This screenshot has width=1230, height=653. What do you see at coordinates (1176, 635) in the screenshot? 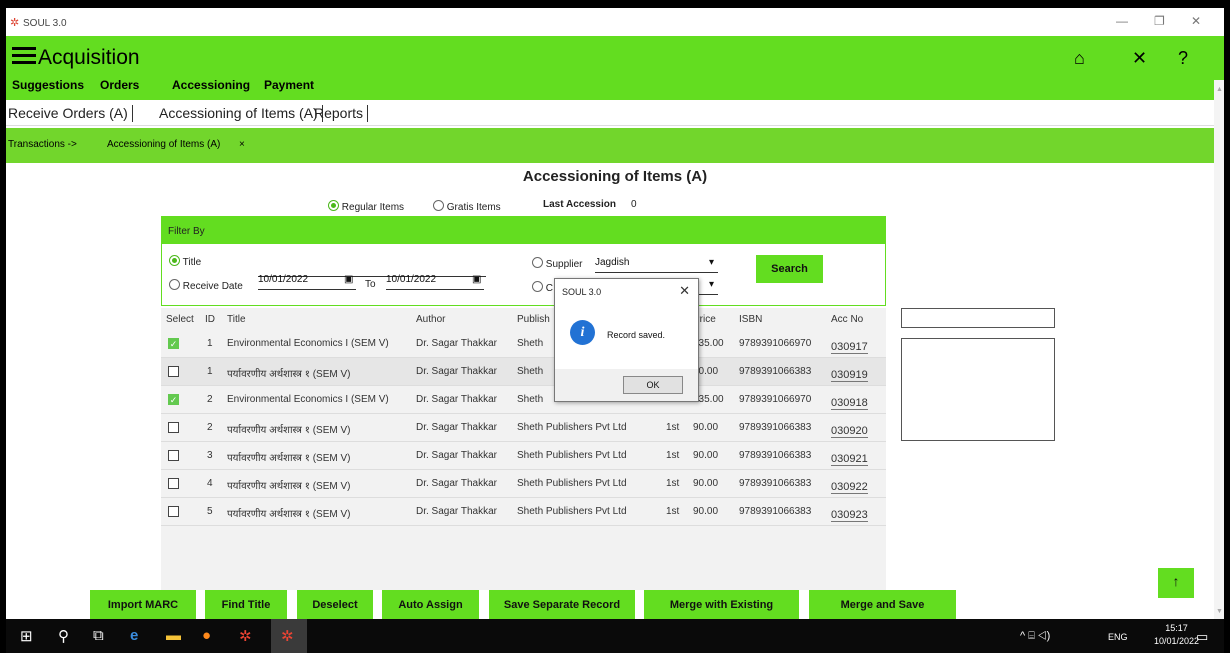
I see `taskbar-clock: 15:17 10/01/2022` at bounding box center [1176, 635].